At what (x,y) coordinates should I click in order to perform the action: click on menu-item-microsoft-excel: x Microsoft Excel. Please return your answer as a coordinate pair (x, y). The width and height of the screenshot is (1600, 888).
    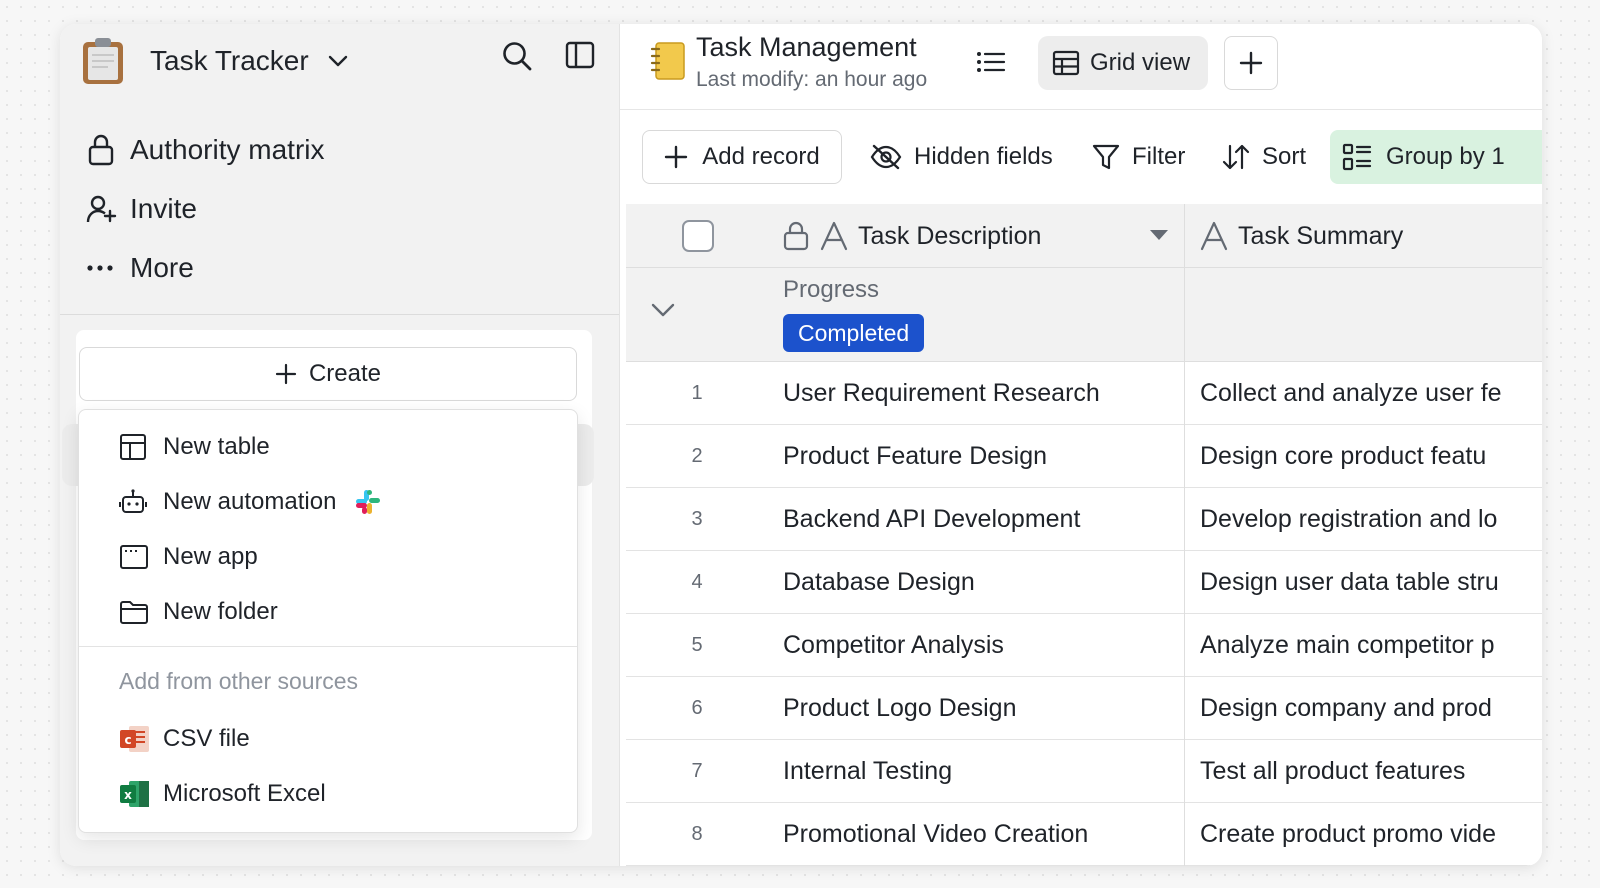
    Looking at the image, I should click on (222, 794).